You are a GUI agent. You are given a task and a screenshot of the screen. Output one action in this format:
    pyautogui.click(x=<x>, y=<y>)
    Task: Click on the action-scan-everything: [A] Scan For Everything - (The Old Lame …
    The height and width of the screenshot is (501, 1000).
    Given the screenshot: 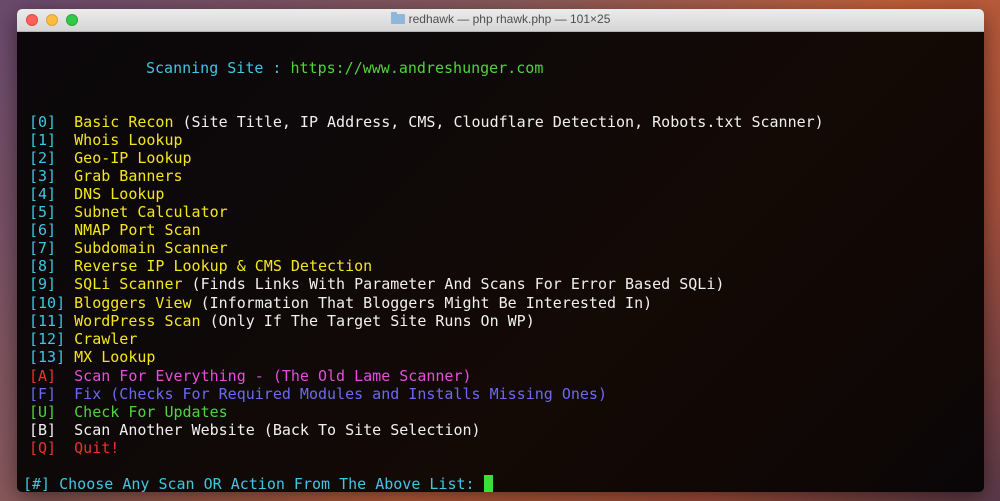 What is the action you would take?
    pyautogui.click(x=250, y=376)
    